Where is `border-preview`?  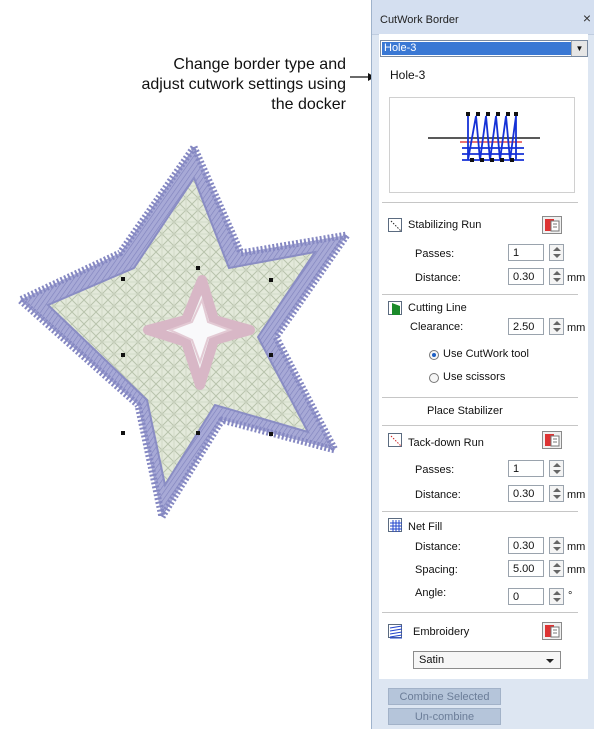 border-preview is located at coordinates (482, 145).